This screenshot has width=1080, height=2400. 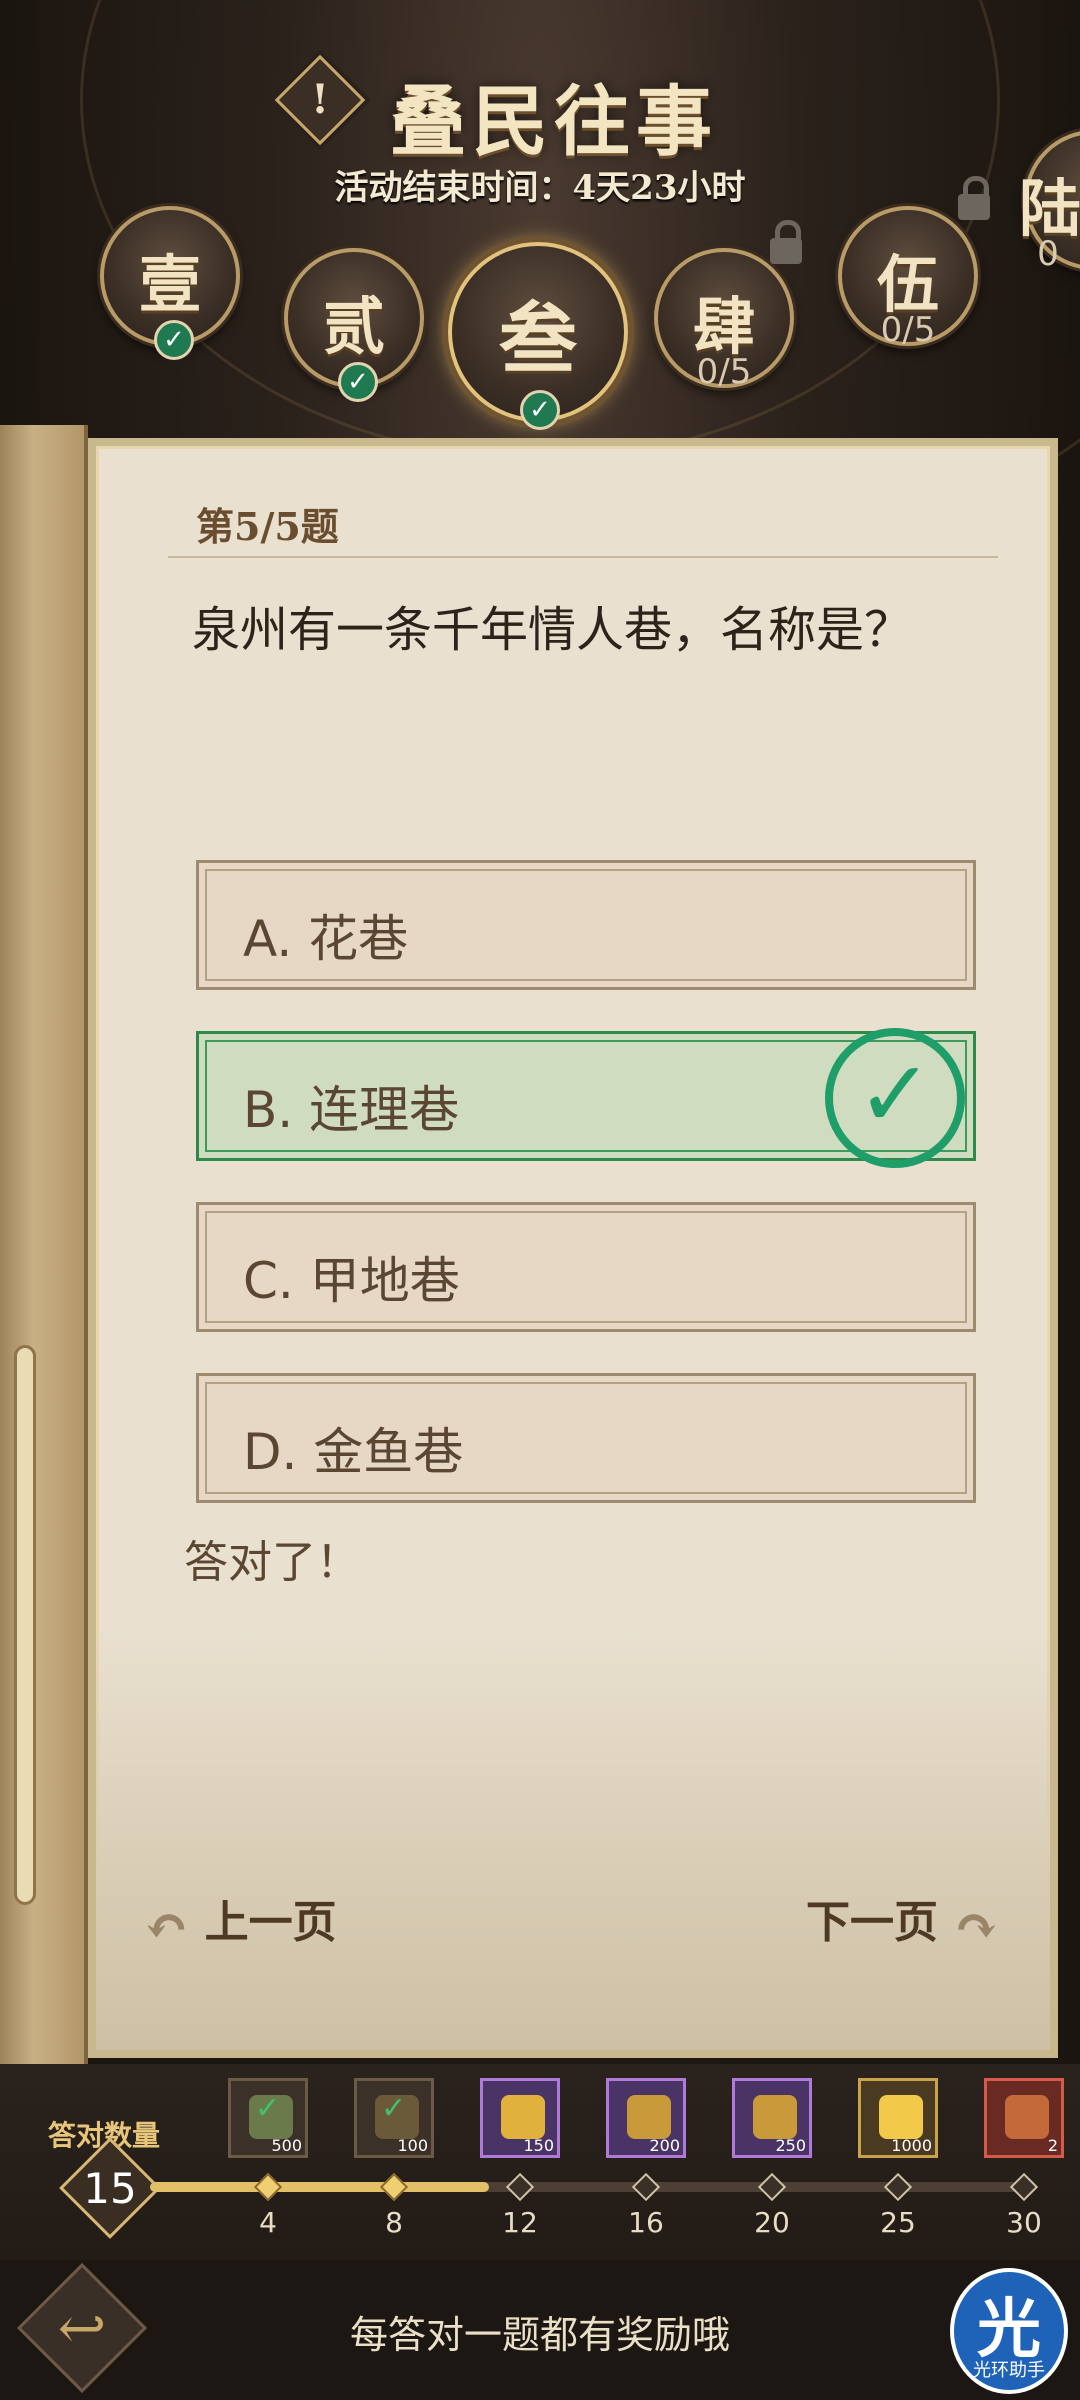 I want to click on reward-amount: 1000, so click(x=911, y=2145).